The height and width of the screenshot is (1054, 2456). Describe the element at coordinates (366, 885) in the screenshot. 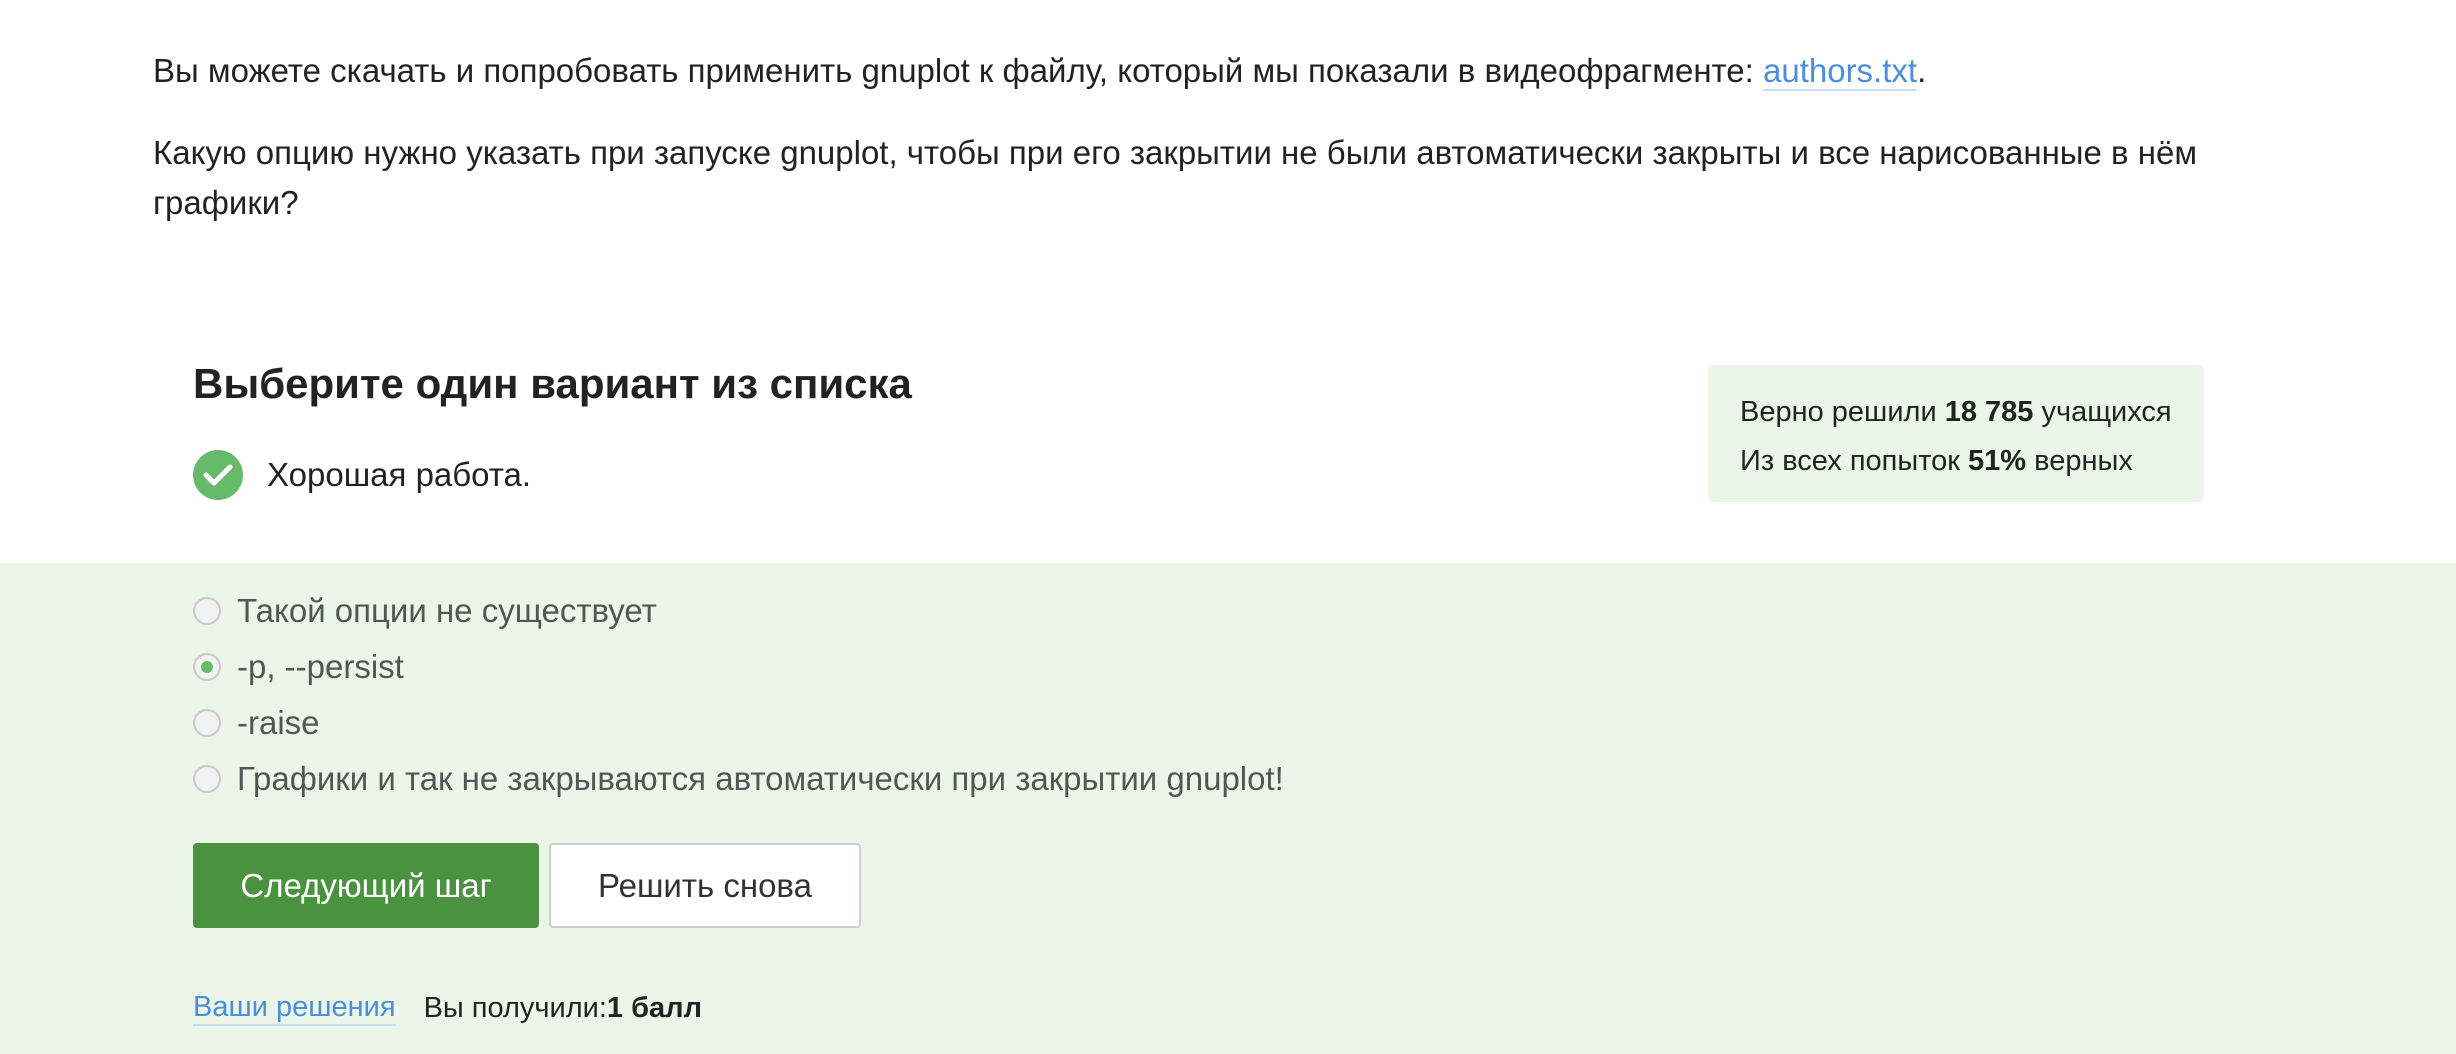

I see `next-step-button: Следующий шаг` at that location.